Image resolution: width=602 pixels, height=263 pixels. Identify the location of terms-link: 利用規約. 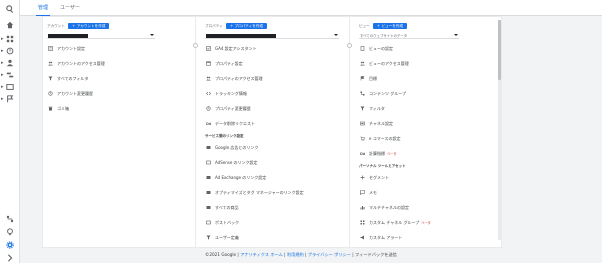
(295, 254).